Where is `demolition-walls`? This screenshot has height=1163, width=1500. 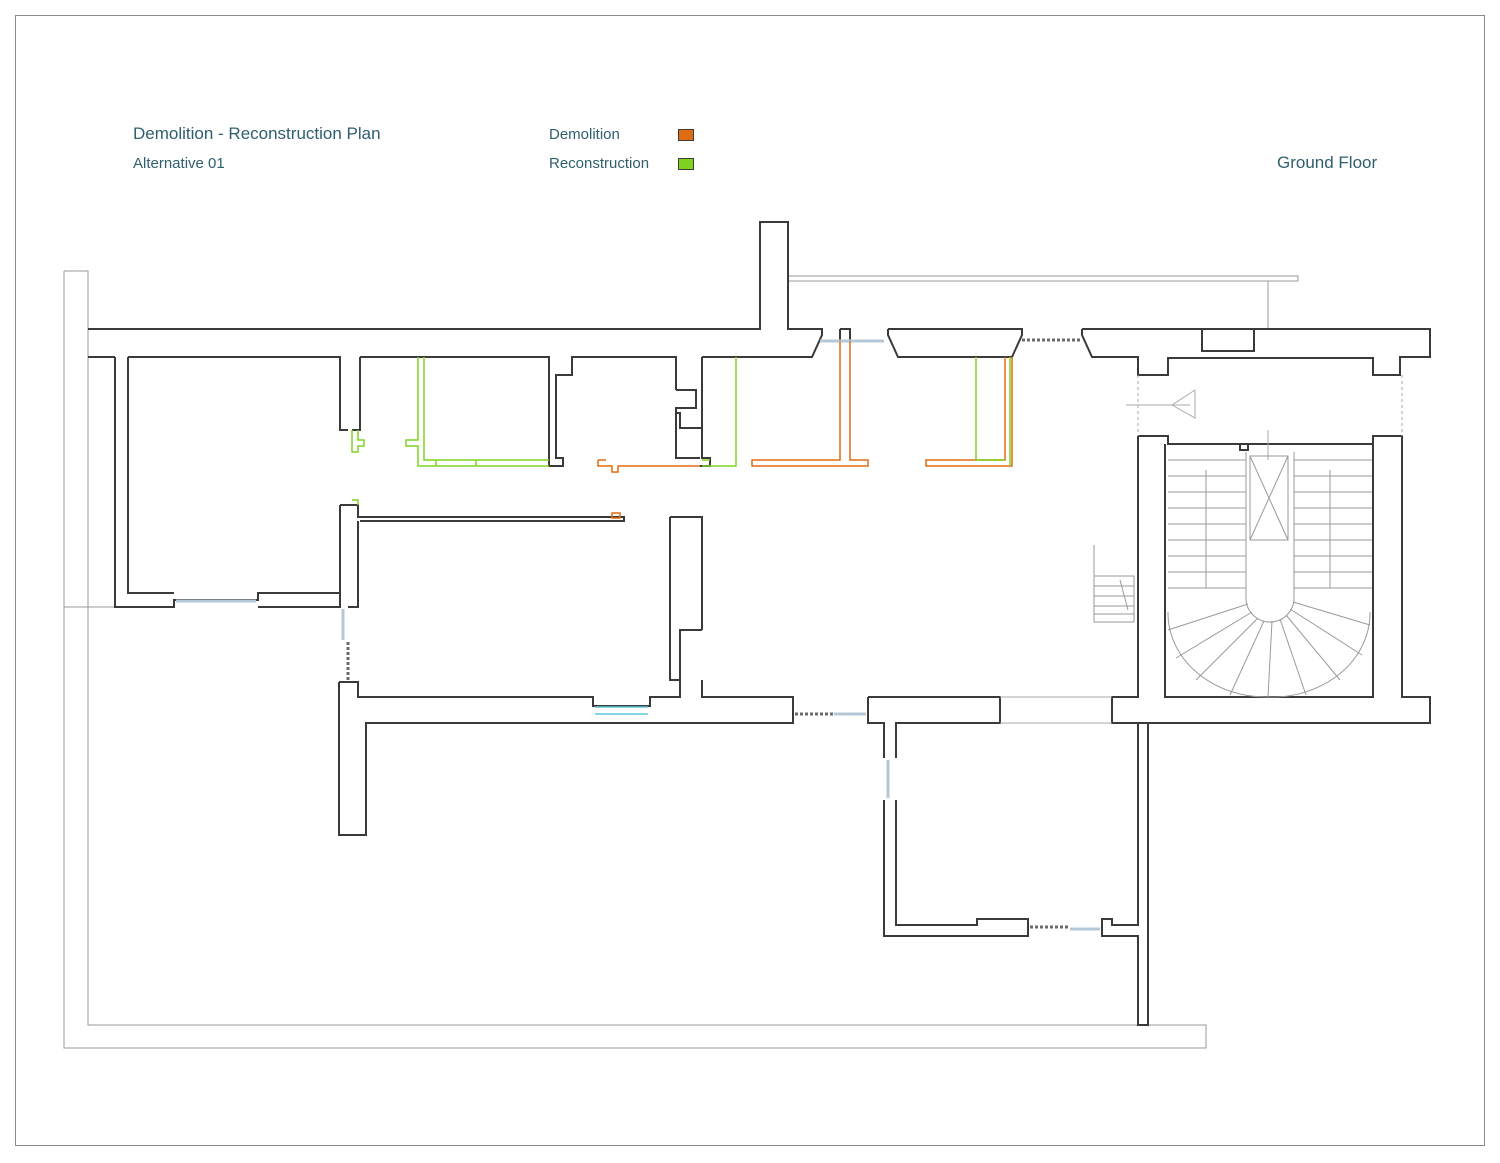 demolition-walls is located at coordinates (805, 430).